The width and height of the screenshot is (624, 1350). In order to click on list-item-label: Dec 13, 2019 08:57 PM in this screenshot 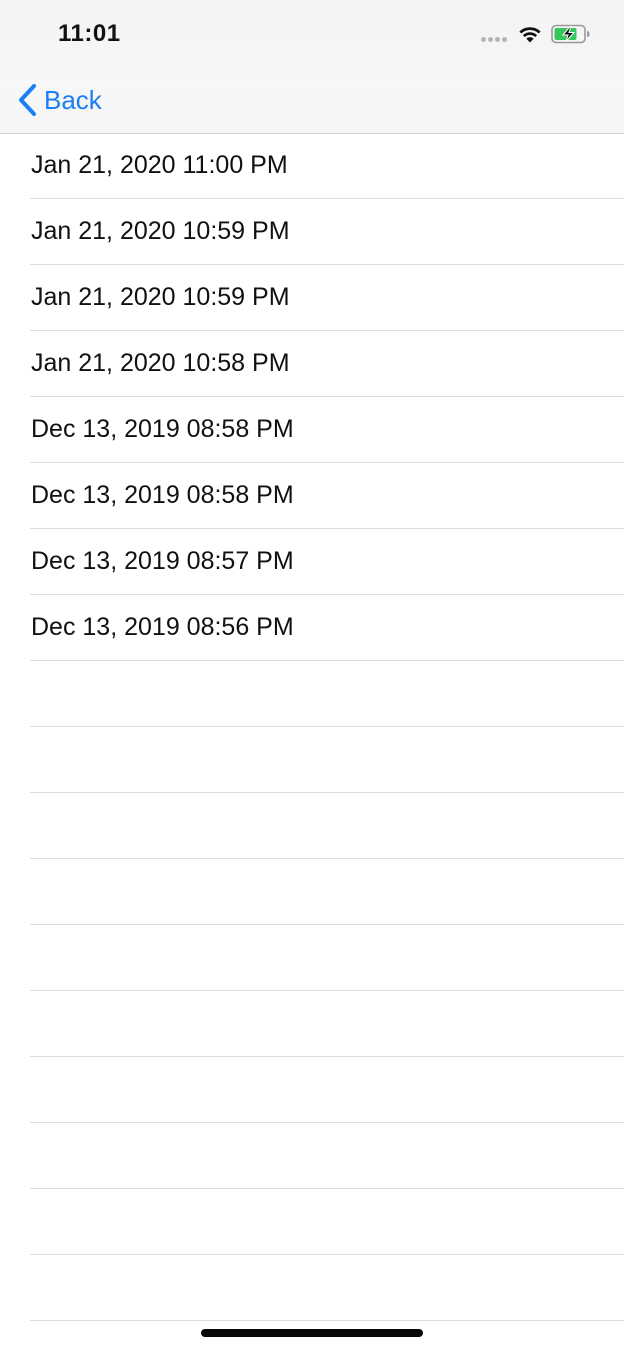, I will do `click(162, 561)`.